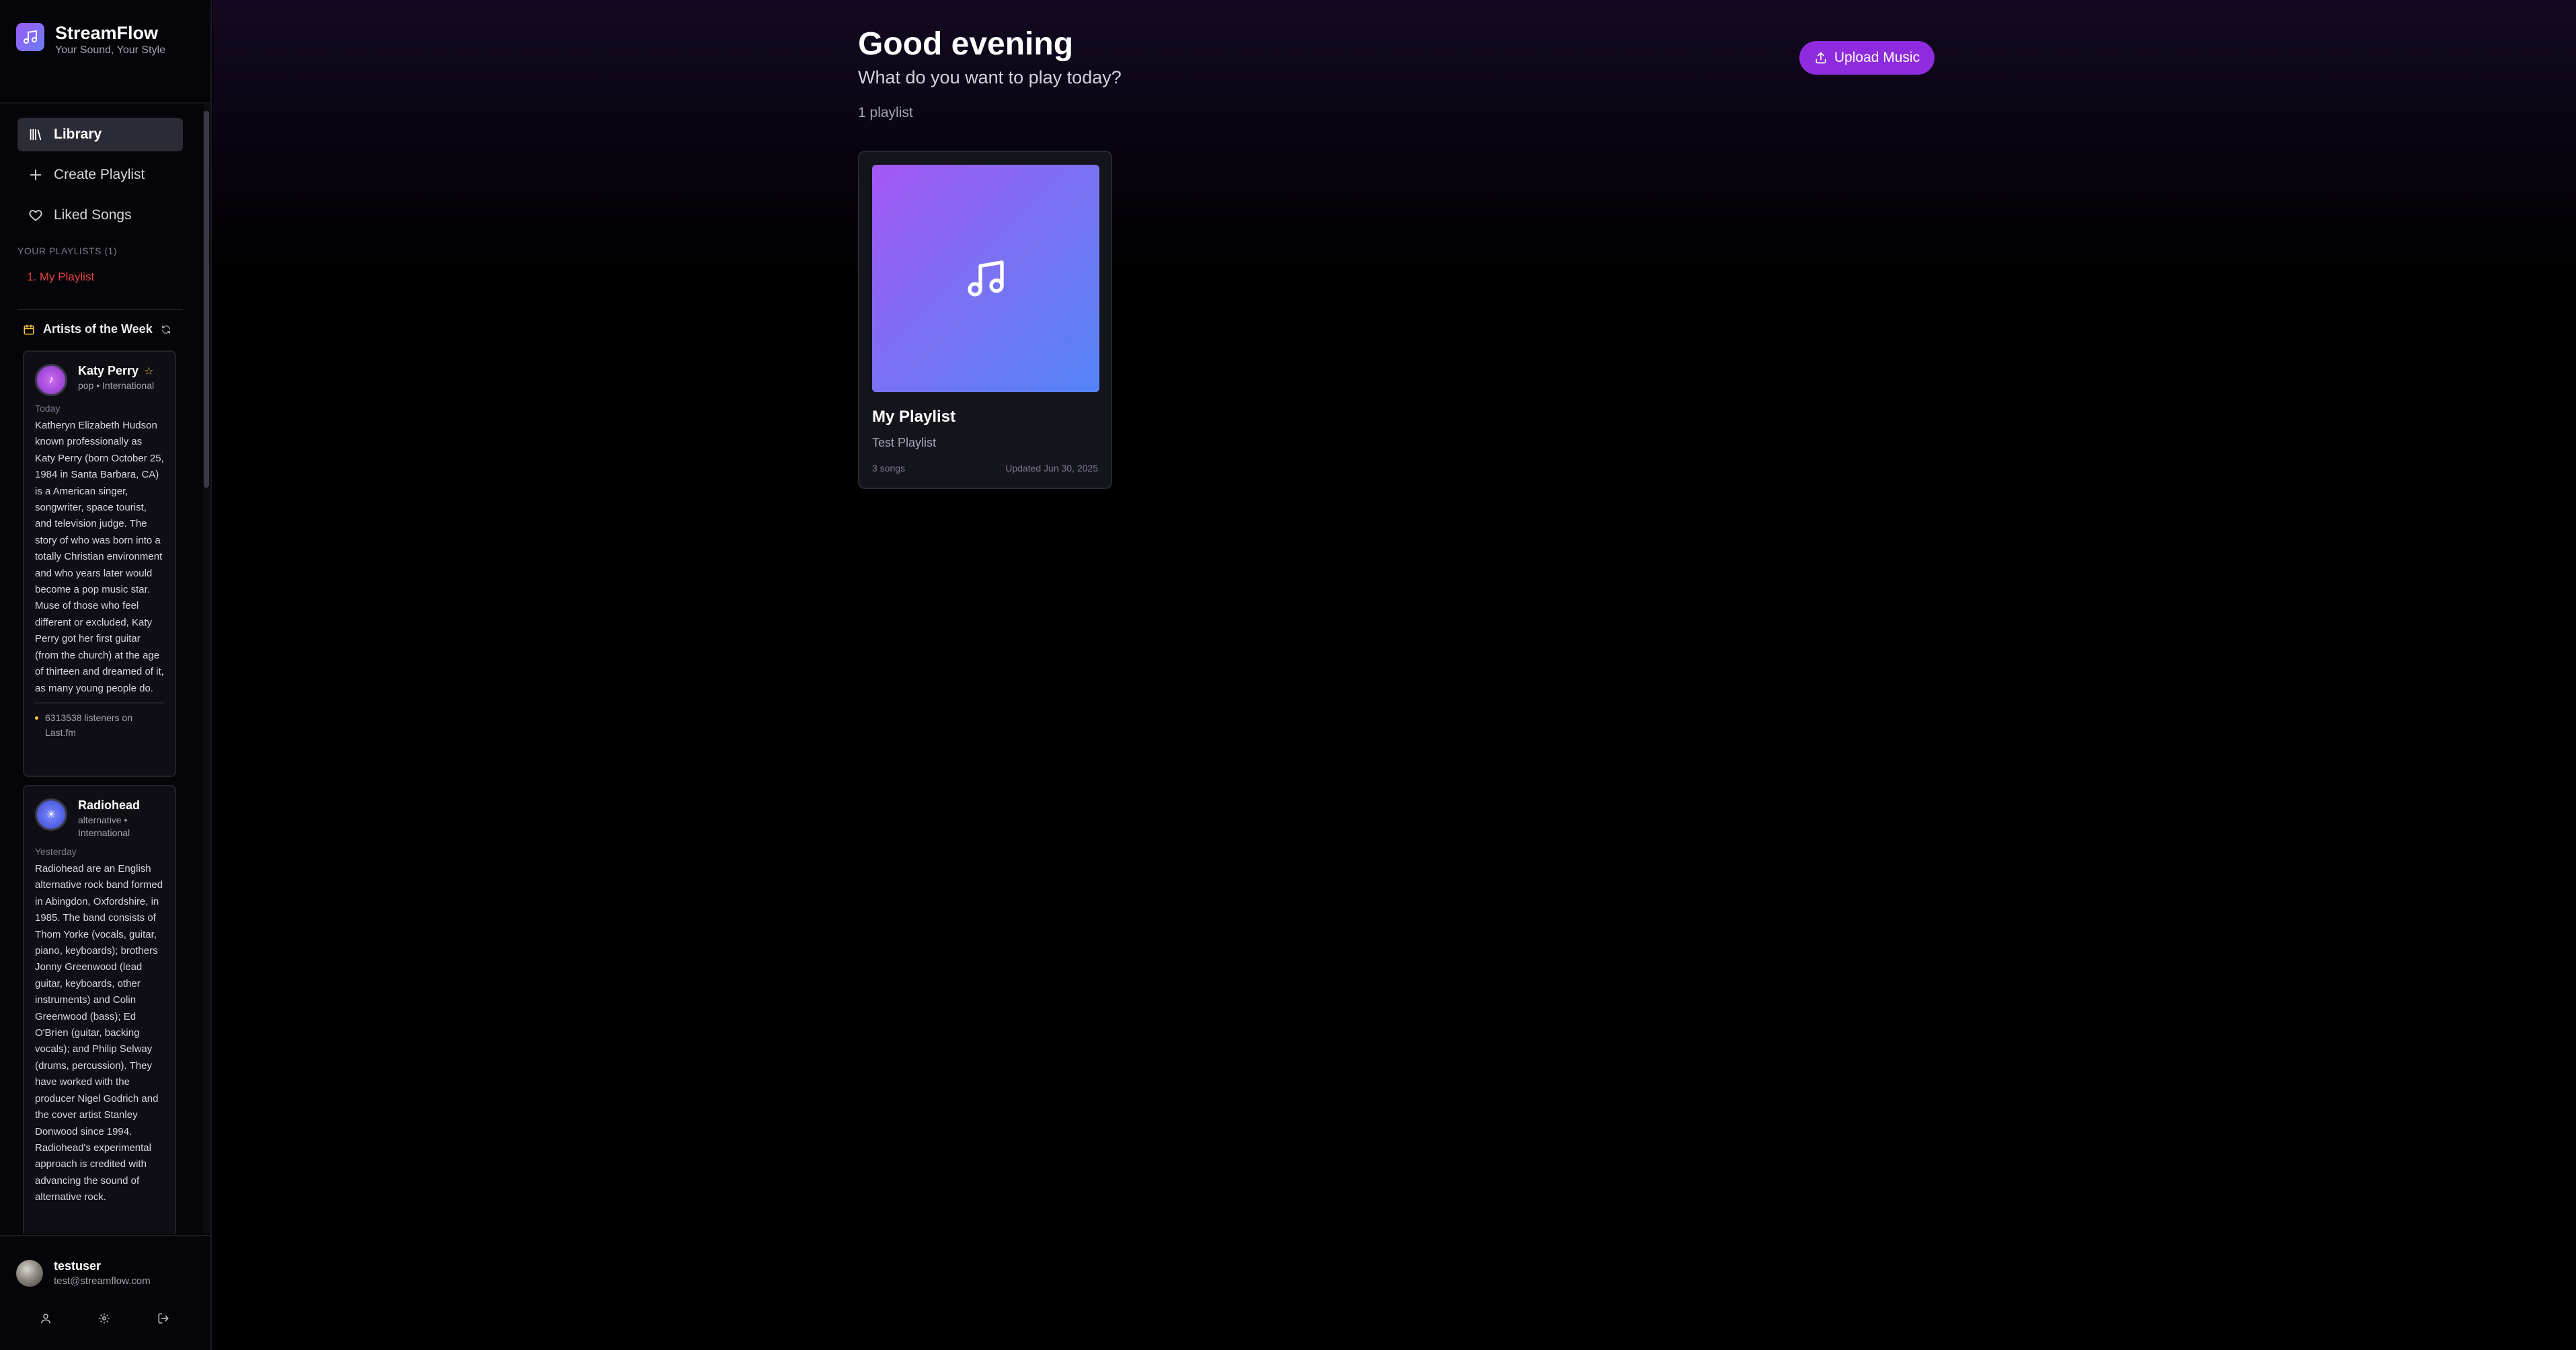  Describe the element at coordinates (100, 309) in the screenshot. I see `divider` at that location.